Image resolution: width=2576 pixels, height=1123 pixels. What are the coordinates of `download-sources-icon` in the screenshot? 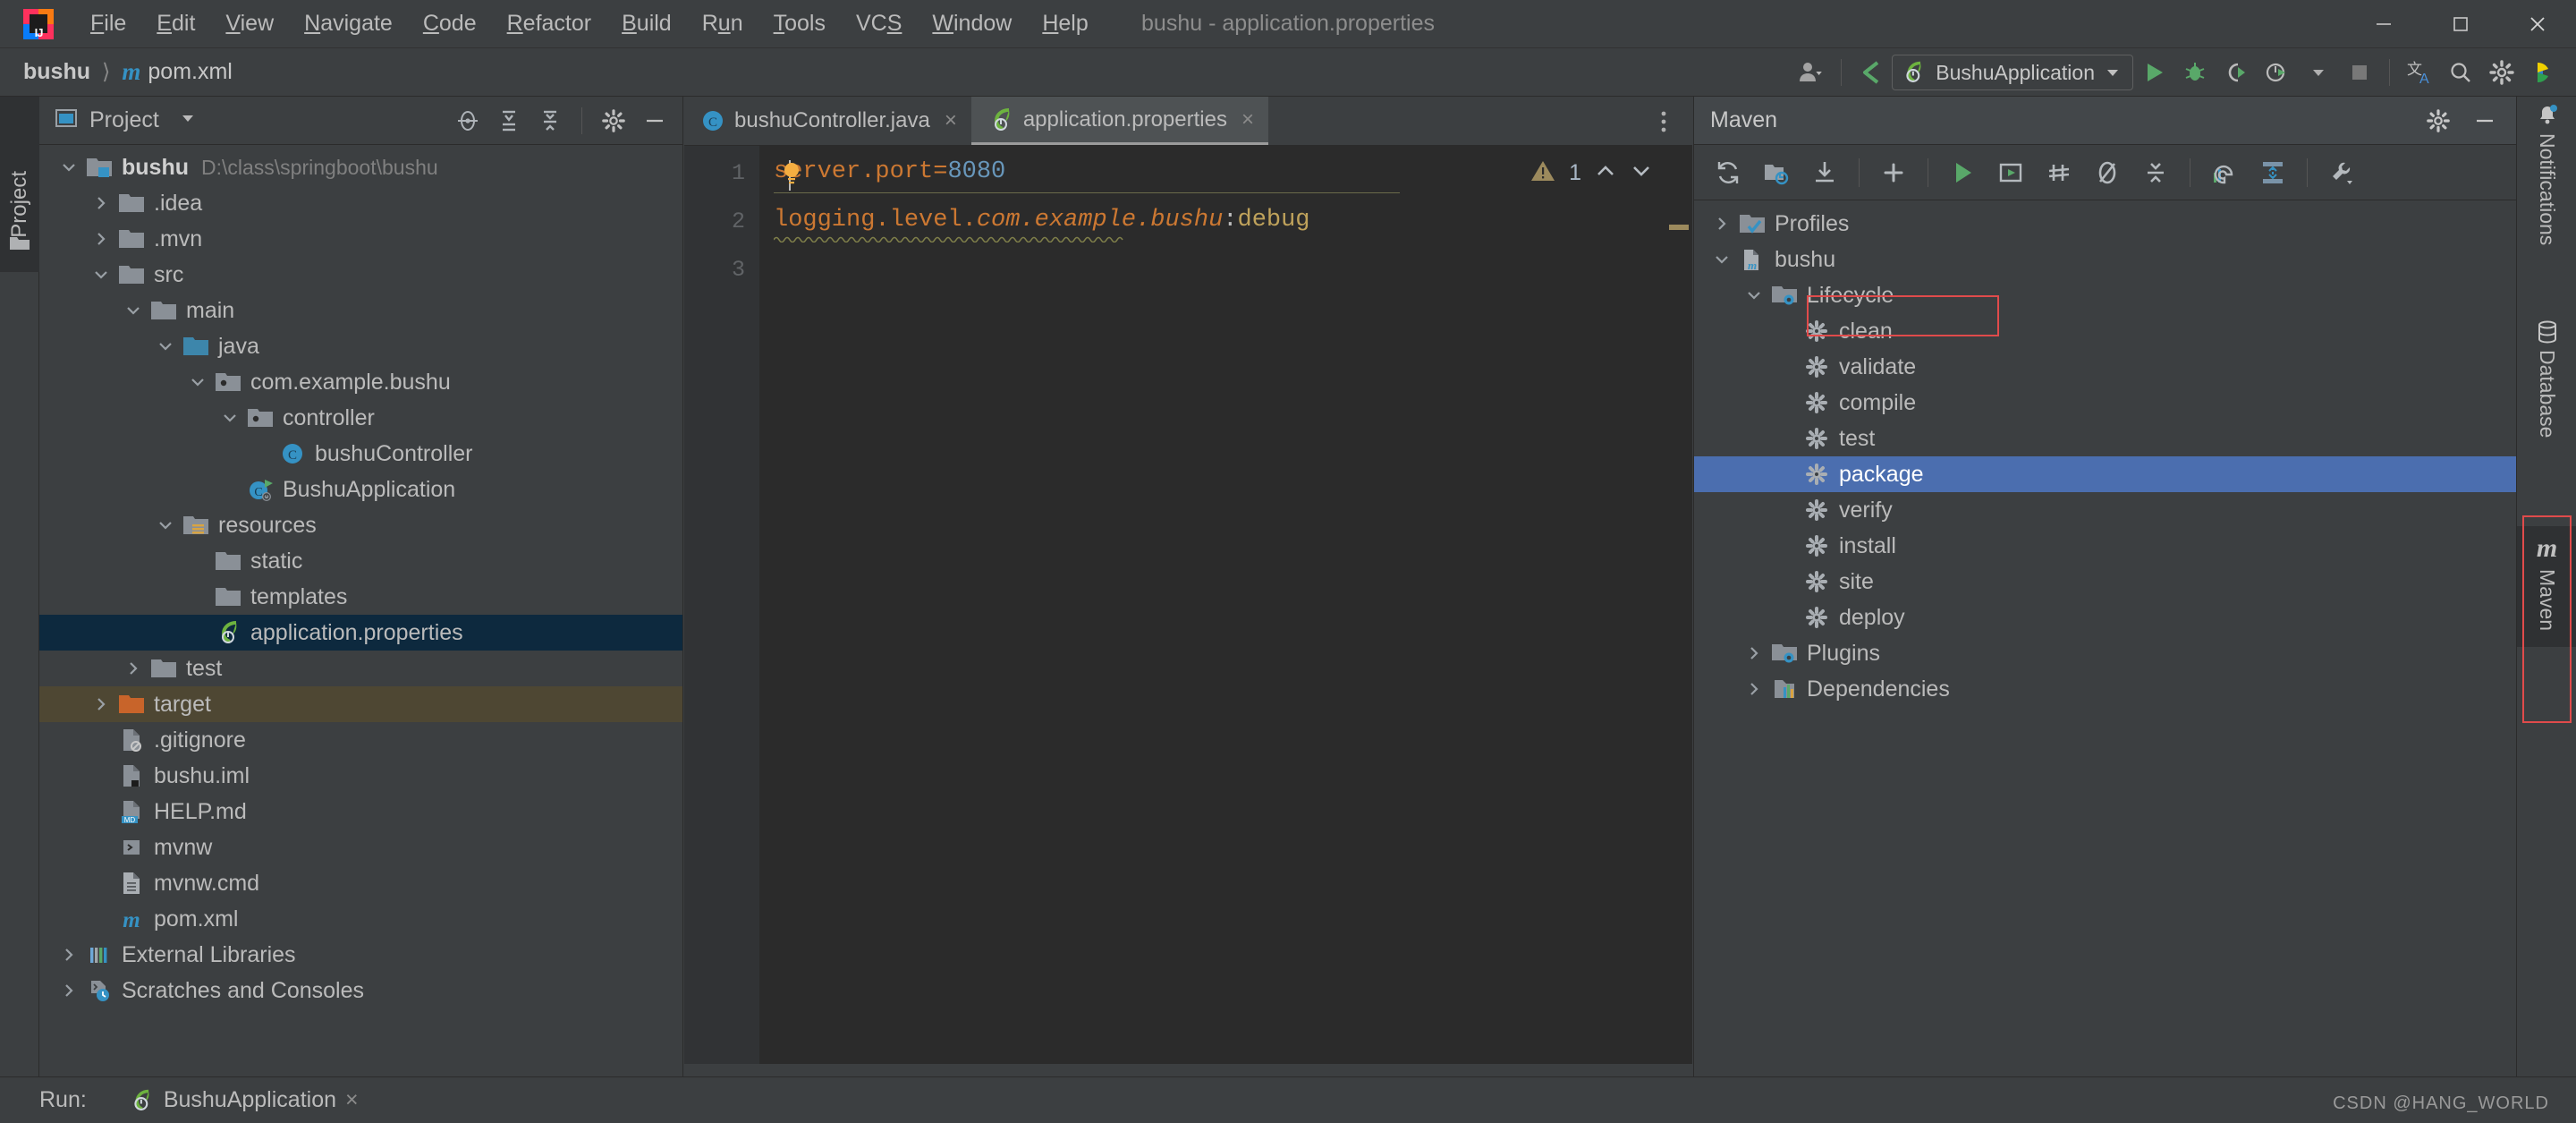 It's located at (1824, 173).